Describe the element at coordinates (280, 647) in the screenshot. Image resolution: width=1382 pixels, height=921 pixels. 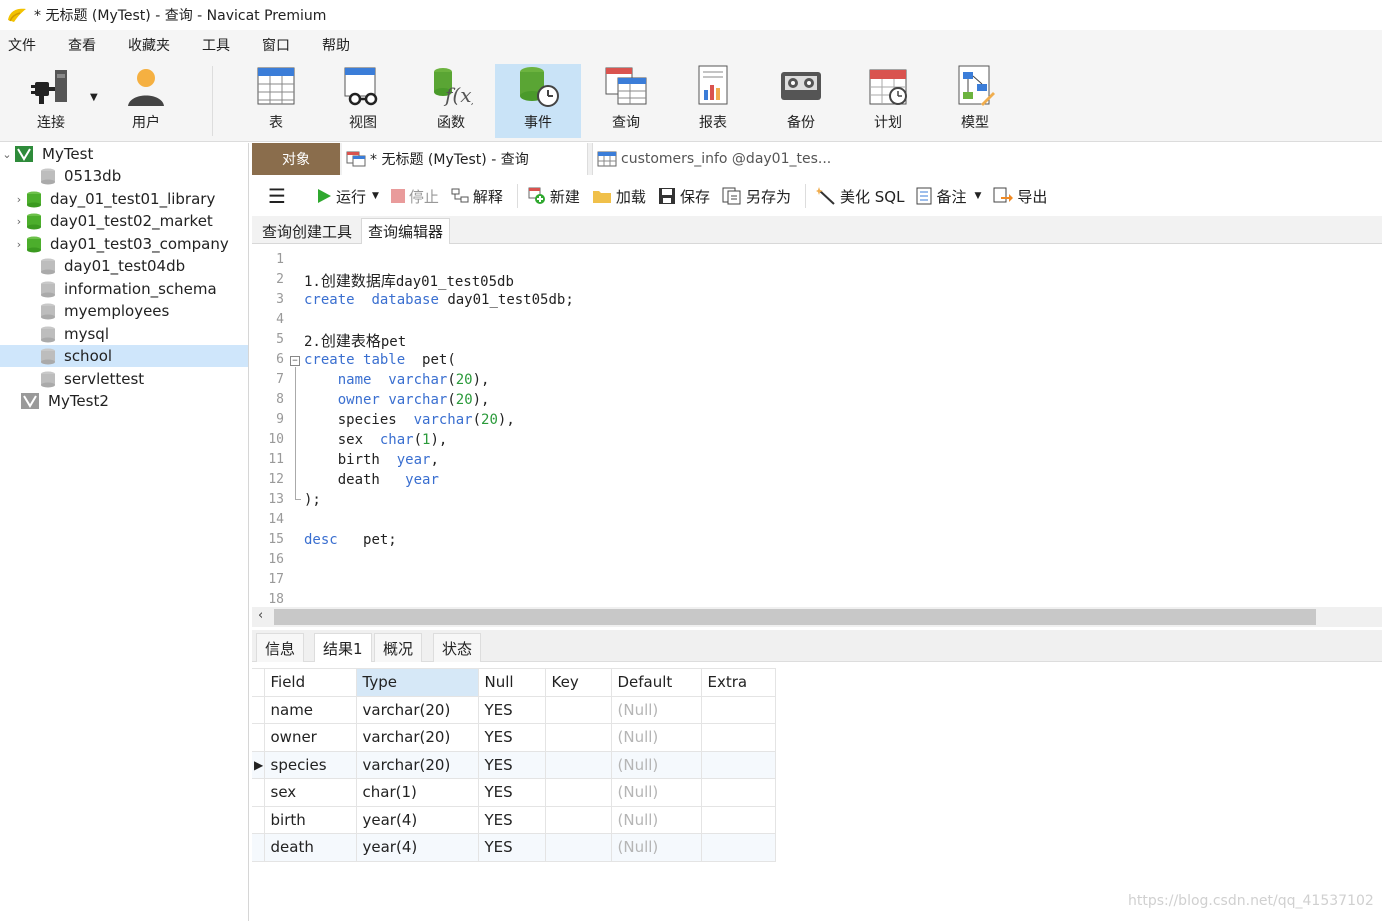
I see `tab-info: 信息` at that location.